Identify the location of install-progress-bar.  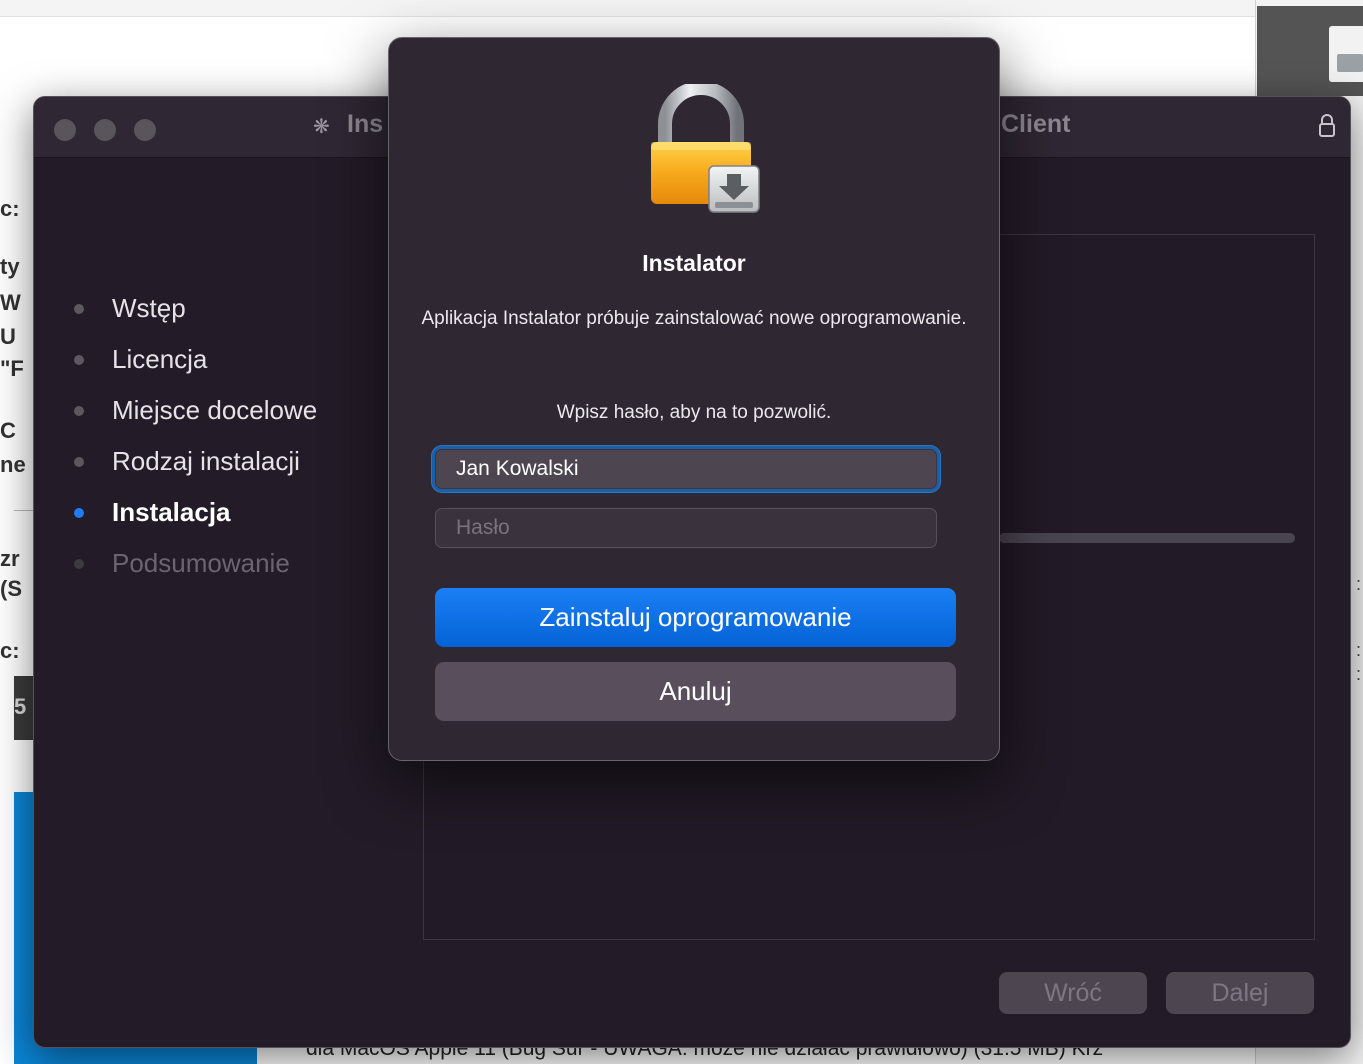
(1147, 538).